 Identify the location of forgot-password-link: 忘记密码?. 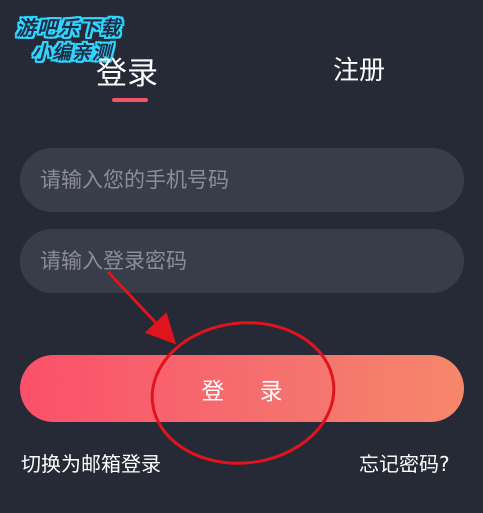
(404, 462).